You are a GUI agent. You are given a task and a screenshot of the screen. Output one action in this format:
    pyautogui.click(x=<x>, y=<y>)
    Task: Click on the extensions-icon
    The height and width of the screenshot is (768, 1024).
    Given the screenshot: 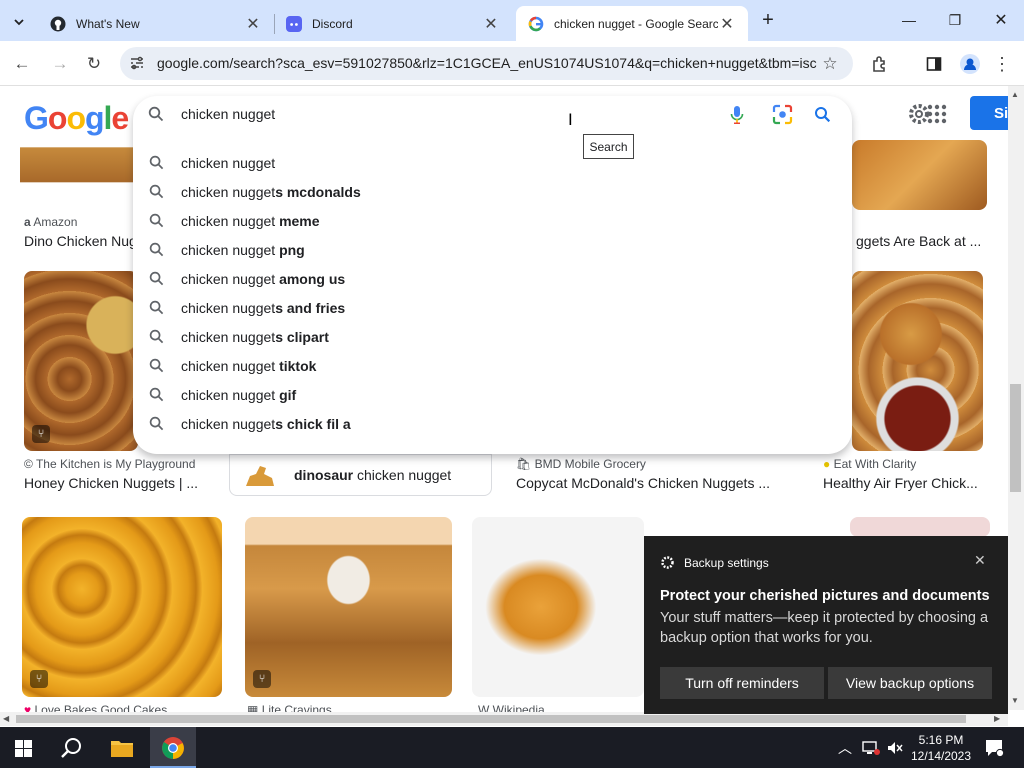 What is the action you would take?
    pyautogui.click(x=880, y=64)
    